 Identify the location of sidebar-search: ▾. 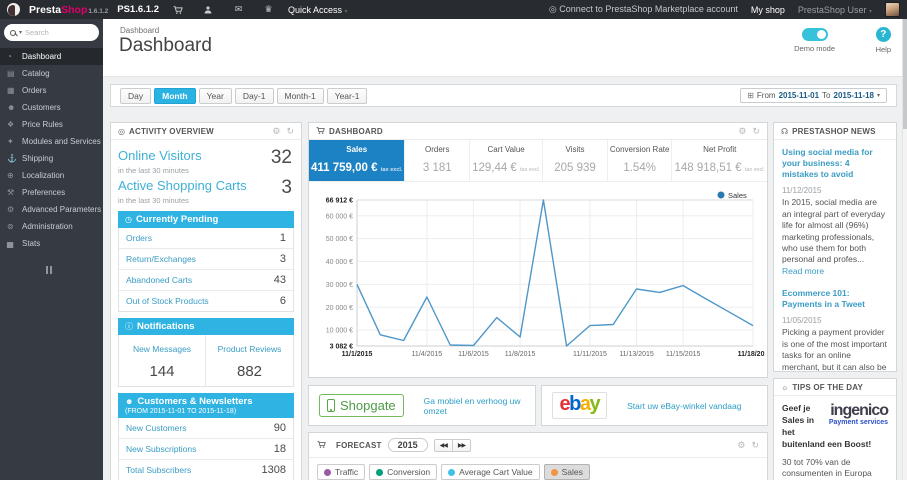
(51, 32).